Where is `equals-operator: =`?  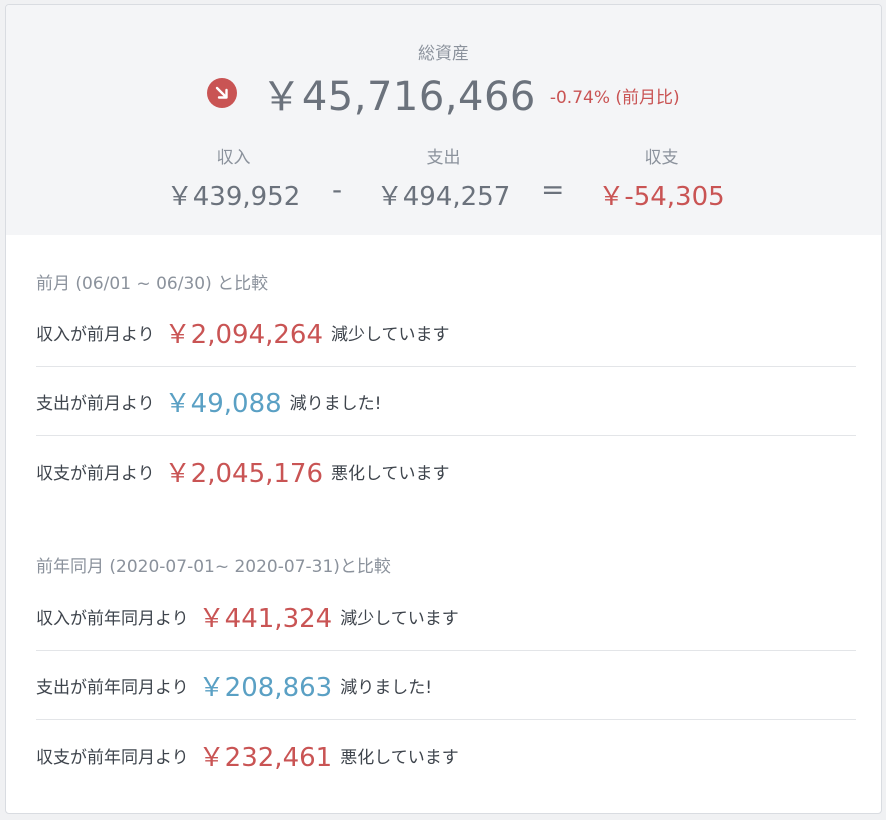 equals-operator: = is located at coordinates (553, 189).